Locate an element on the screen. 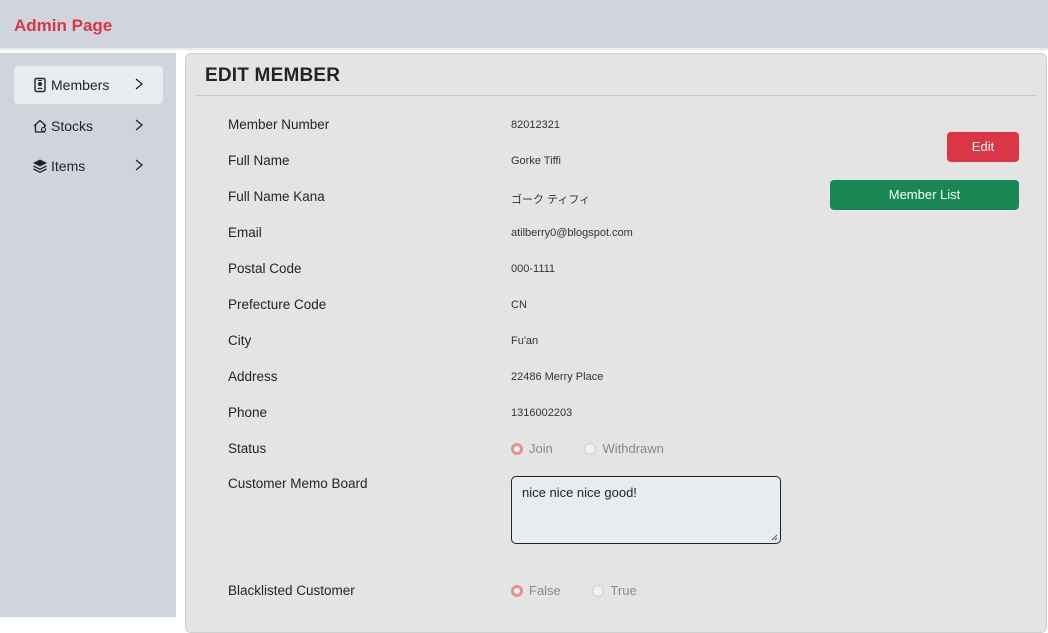 The width and height of the screenshot is (1048, 633). full-name-kana-row: Full Name Kana ゴーク ティフィ is located at coordinates (506, 201).